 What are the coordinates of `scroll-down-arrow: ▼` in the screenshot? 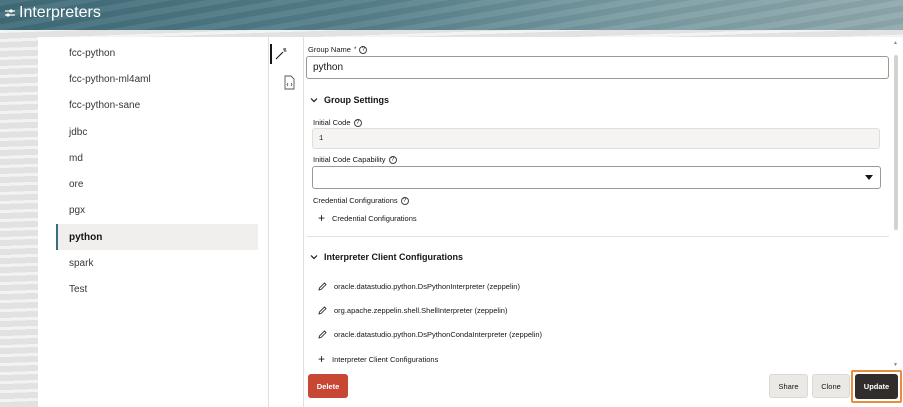 It's located at (895, 365).